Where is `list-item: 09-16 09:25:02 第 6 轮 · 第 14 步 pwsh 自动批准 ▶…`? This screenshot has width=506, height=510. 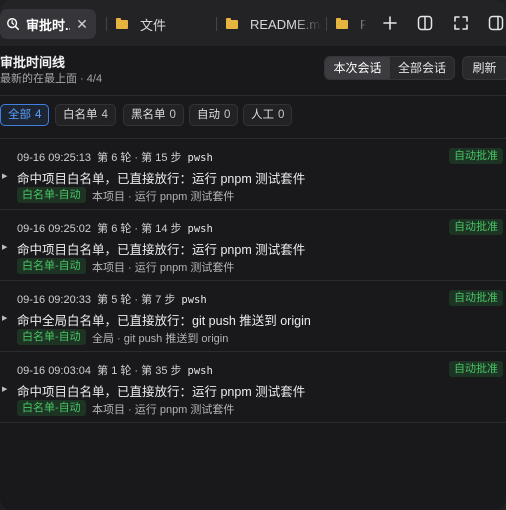
list-item: 09-16 09:25:02 第 6 轮 · 第 14 步 pwsh 自动批准 ▶… is located at coordinates (253, 244).